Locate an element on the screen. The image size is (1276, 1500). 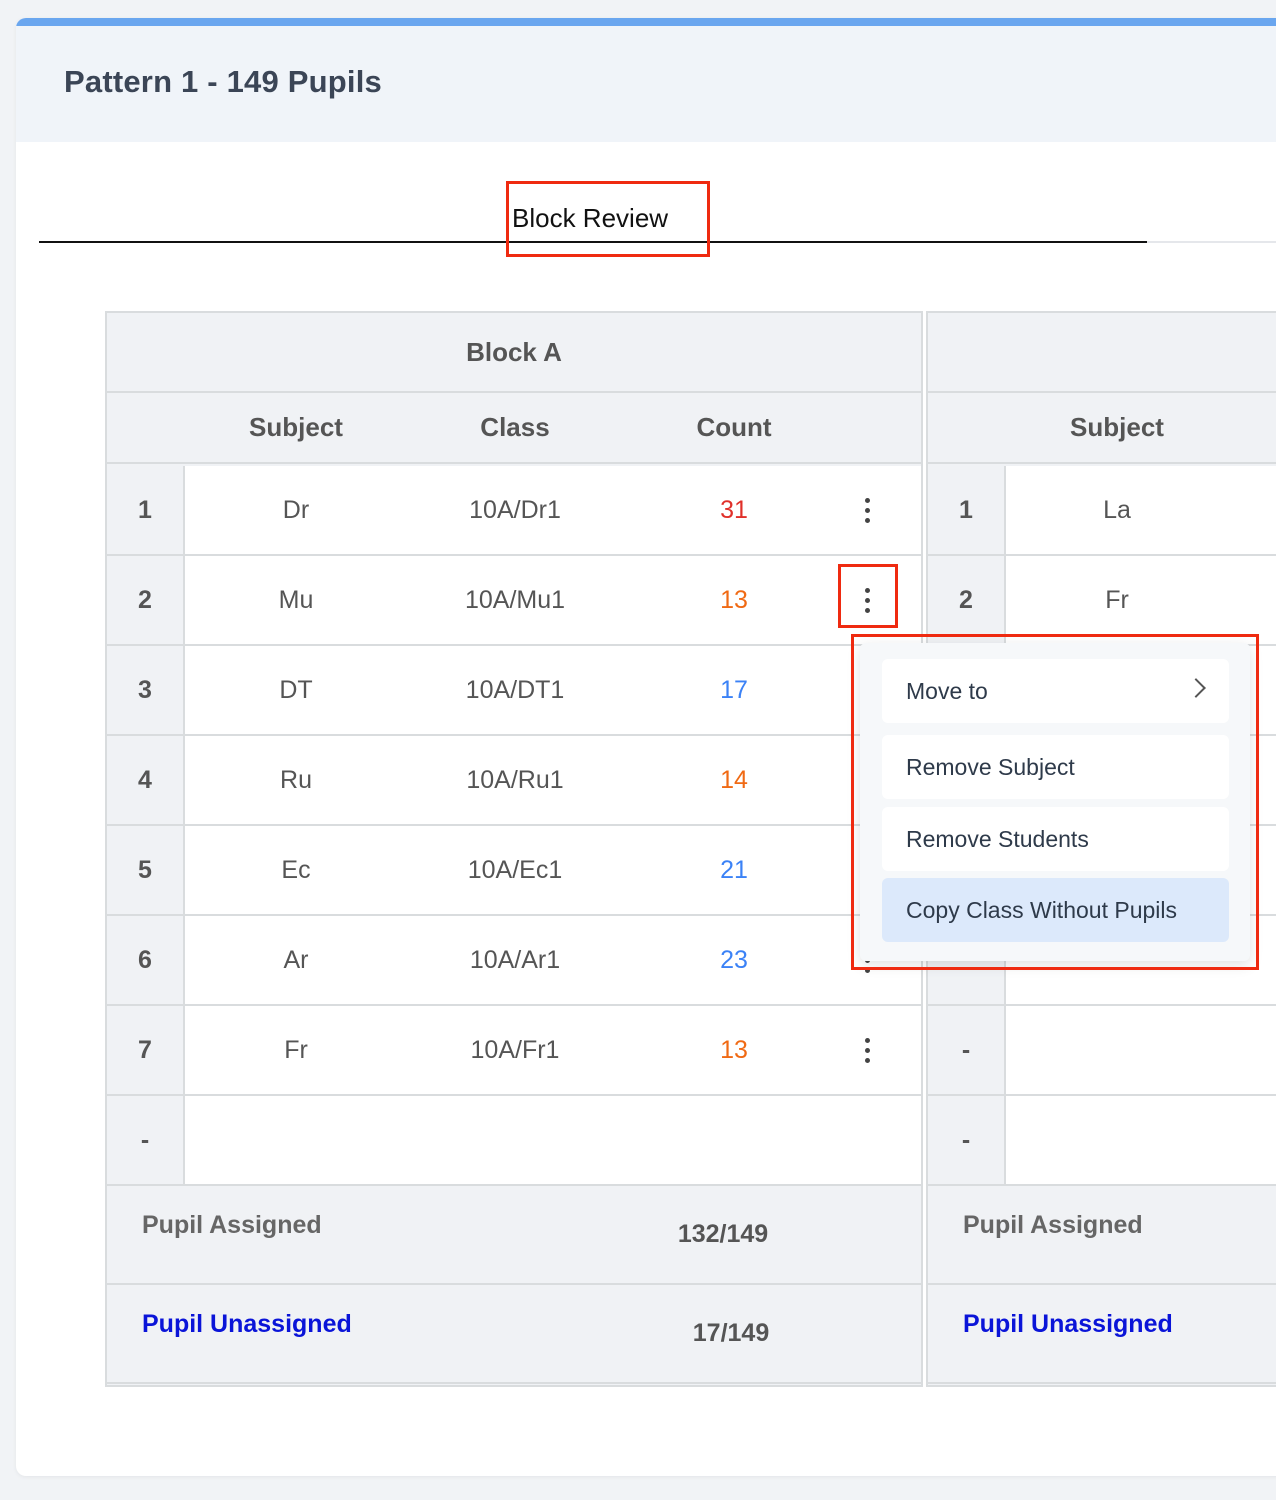
class-cell: 10A/Fr1 is located at coordinates (515, 1049).